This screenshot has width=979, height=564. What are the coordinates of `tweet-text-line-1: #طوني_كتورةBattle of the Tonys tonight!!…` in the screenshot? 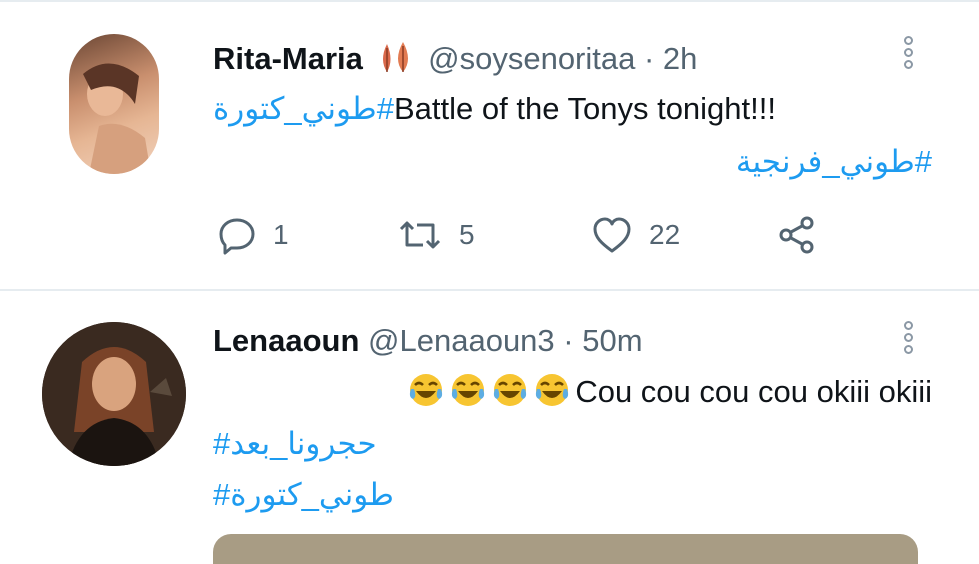 It's located at (494, 109).